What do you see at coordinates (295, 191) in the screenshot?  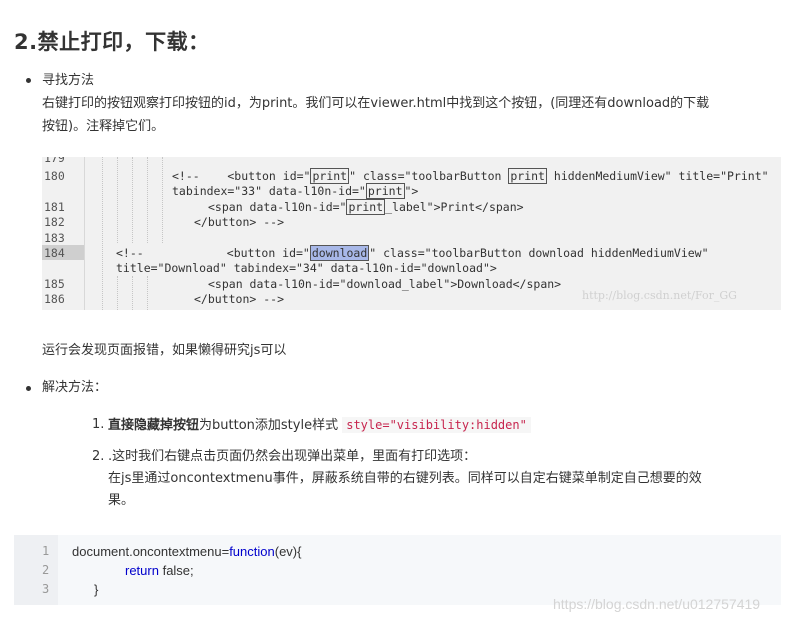 I see `code-line: tabindex="33" data-l10n-id=" print ">` at bounding box center [295, 191].